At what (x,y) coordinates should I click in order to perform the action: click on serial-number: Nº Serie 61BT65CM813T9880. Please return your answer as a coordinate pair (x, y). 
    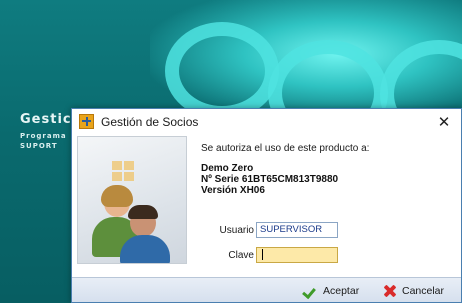
    Looking at the image, I should click on (270, 179).